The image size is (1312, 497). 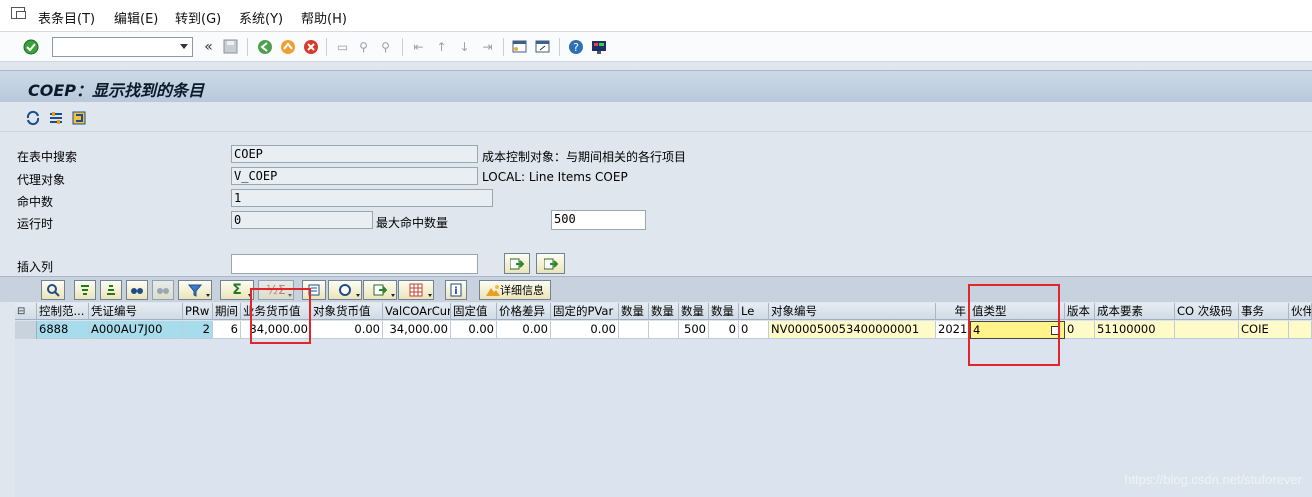 I want to click on cell-year: 2021, so click(x=953, y=330).